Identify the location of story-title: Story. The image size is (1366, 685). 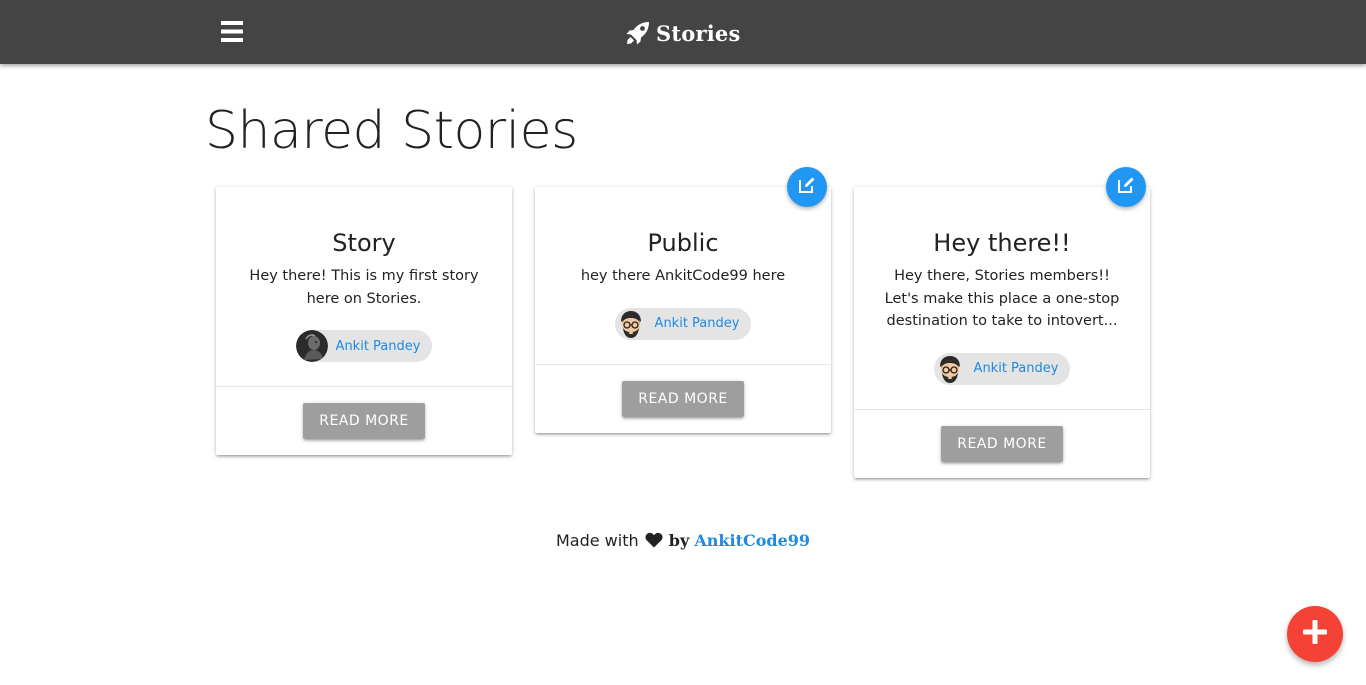
(364, 243).